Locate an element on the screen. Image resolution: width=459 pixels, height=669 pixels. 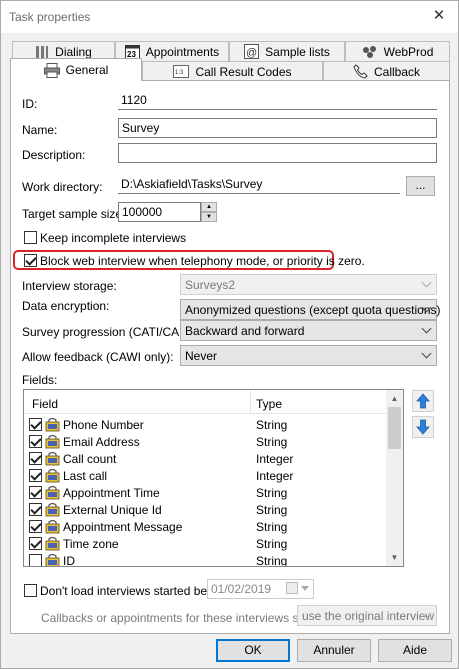
data-encryption-label: Data encryption: is located at coordinates (66, 306).